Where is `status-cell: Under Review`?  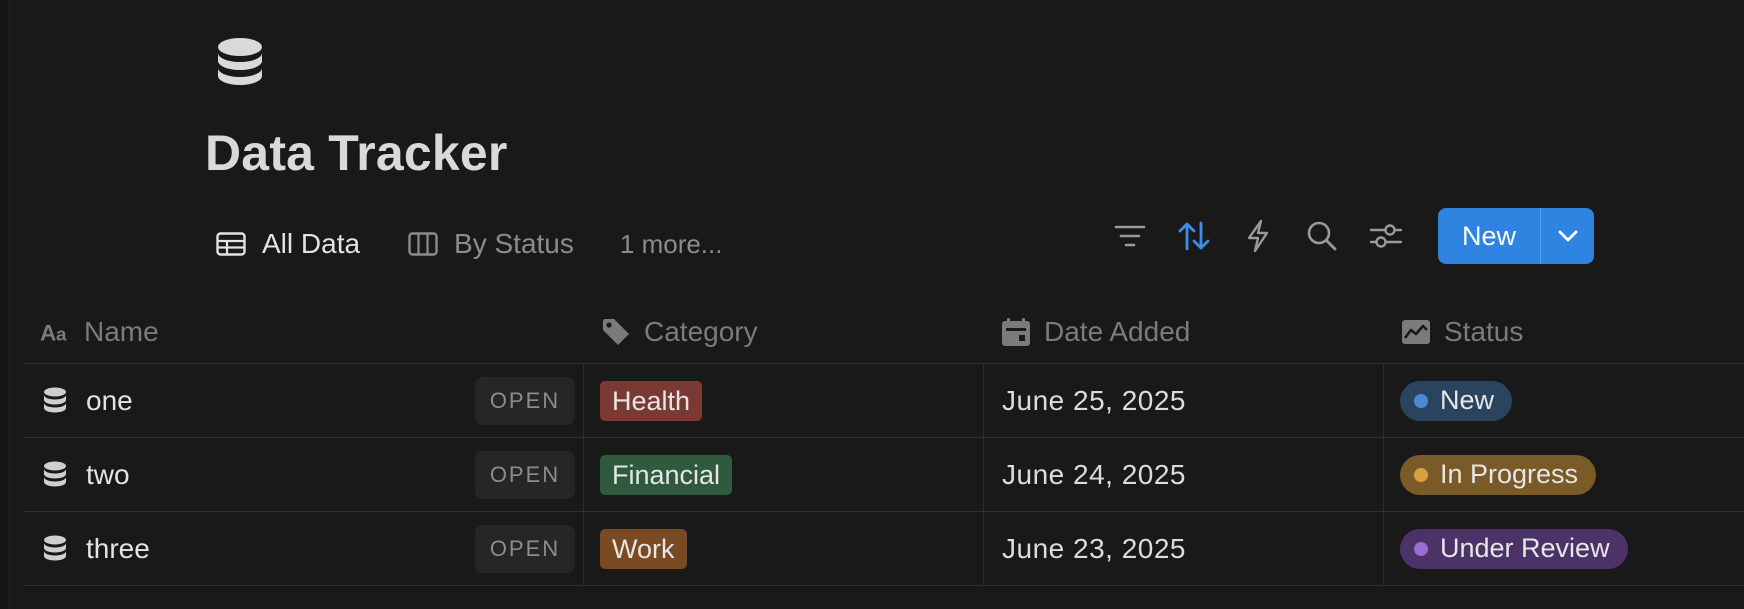 status-cell: Under Review is located at coordinates (1564, 548).